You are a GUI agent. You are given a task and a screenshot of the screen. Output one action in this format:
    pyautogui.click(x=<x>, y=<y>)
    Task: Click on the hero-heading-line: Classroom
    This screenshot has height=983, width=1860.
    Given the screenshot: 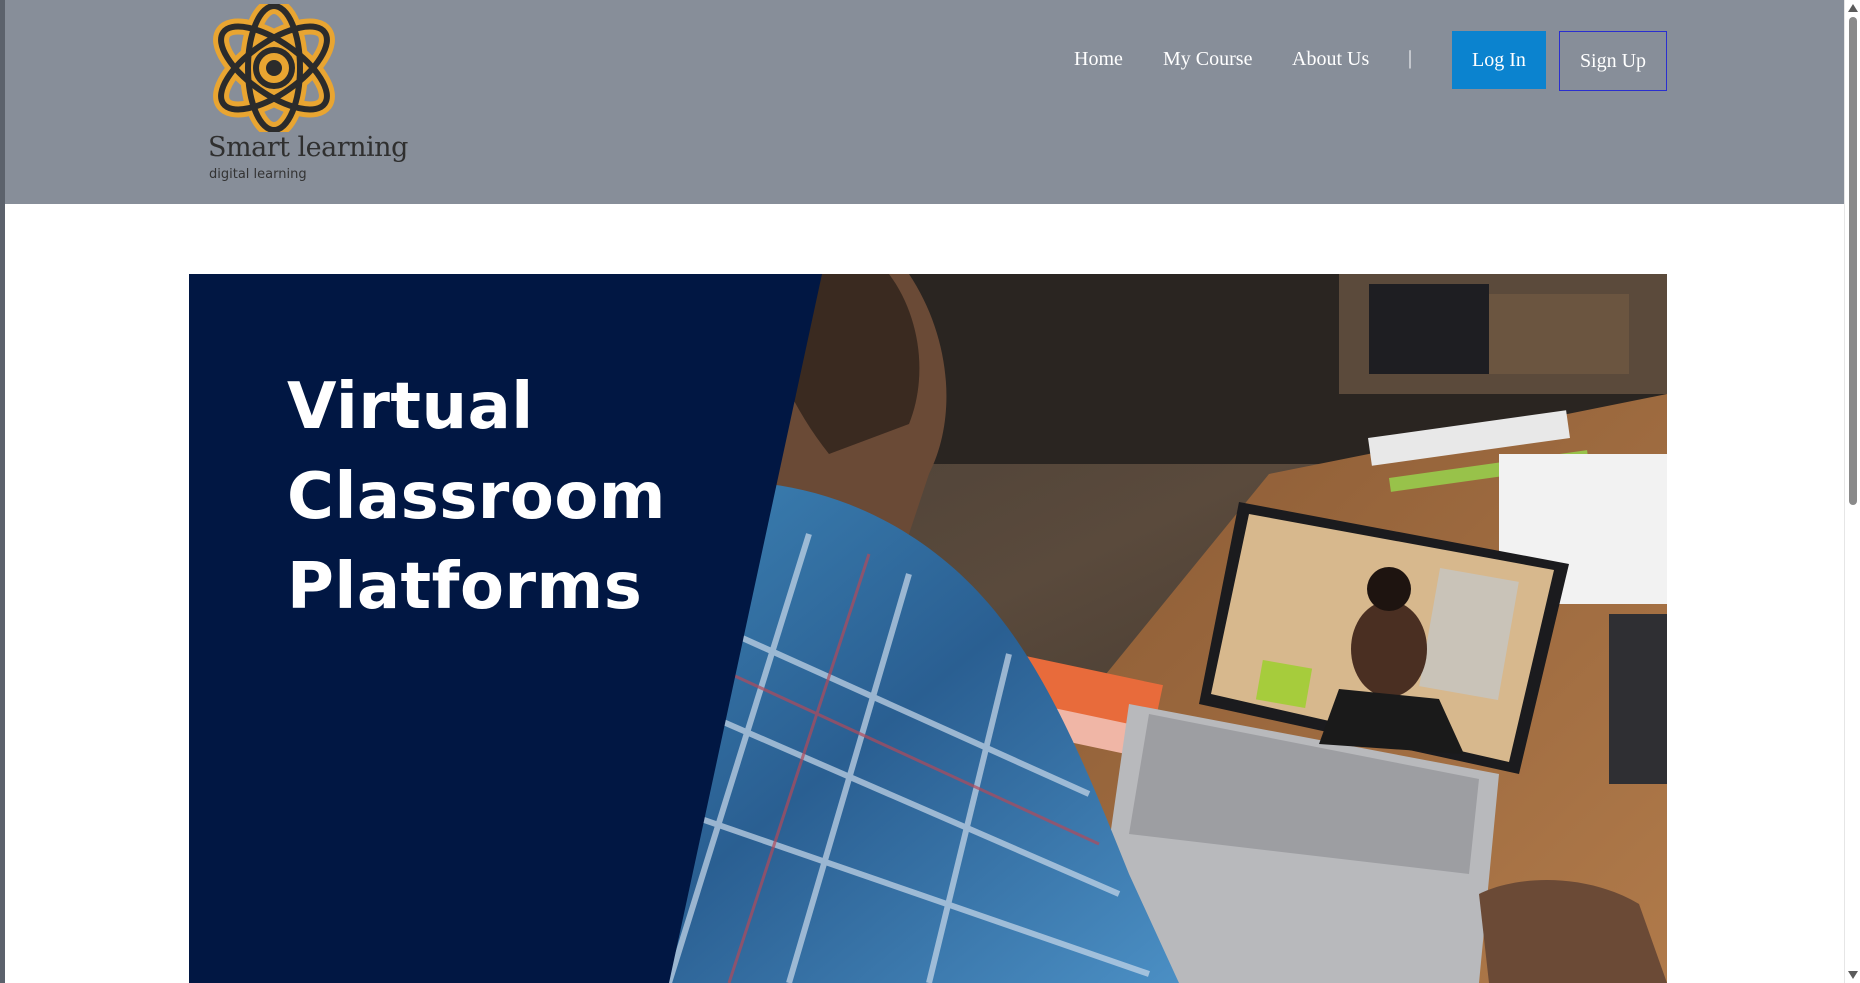 What is the action you would take?
    pyautogui.click(x=476, y=497)
    